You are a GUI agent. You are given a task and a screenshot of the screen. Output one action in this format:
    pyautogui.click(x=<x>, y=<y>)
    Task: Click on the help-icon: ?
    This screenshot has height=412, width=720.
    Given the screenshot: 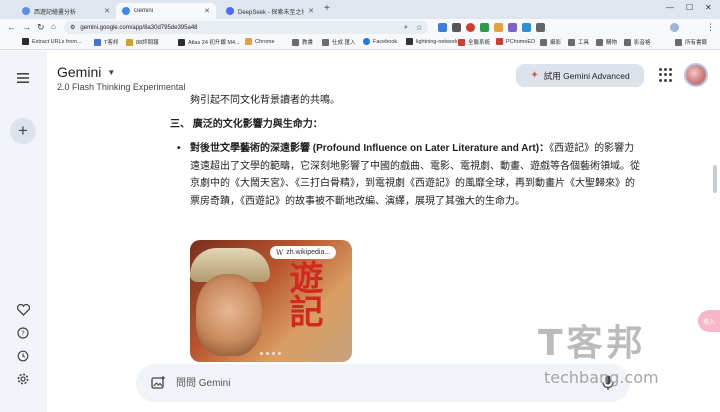 What is the action you would take?
    pyautogui.click(x=23, y=333)
    